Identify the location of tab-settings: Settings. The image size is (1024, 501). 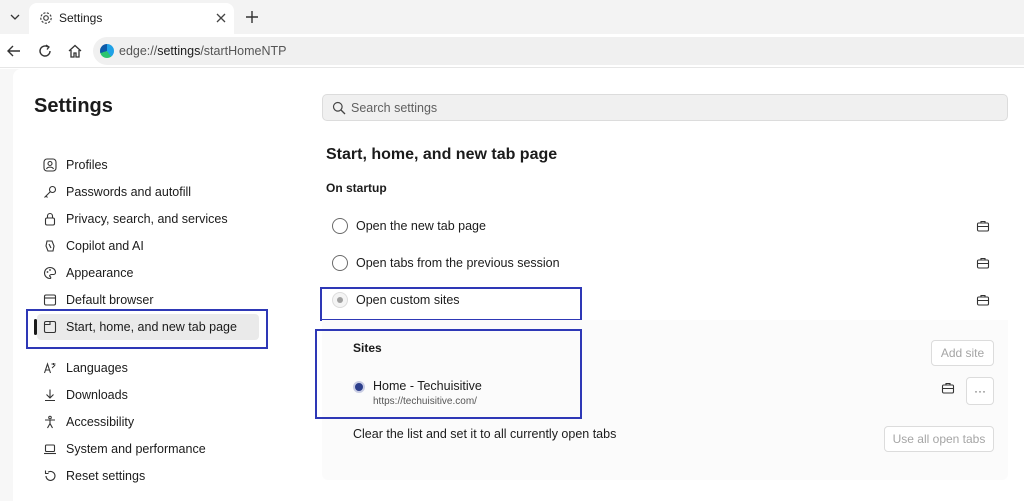
(131, 18).